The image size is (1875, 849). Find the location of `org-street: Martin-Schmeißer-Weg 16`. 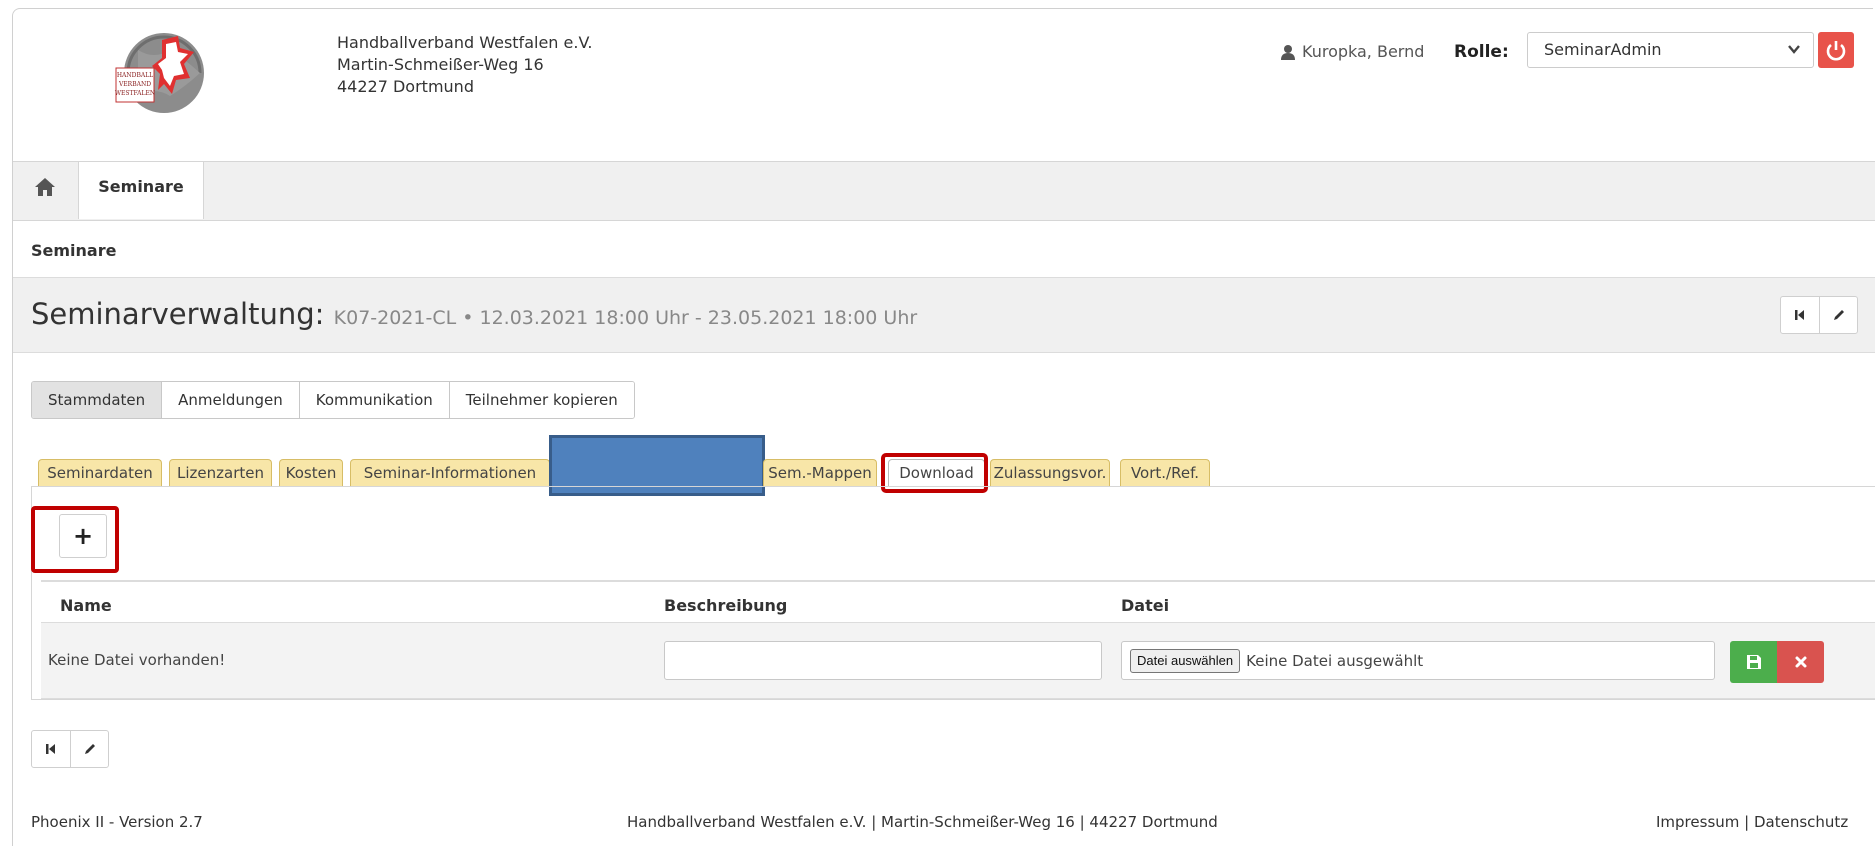

org-street: Martin-Schmeißer-Weg 16 is located at coordinates (440, 64).